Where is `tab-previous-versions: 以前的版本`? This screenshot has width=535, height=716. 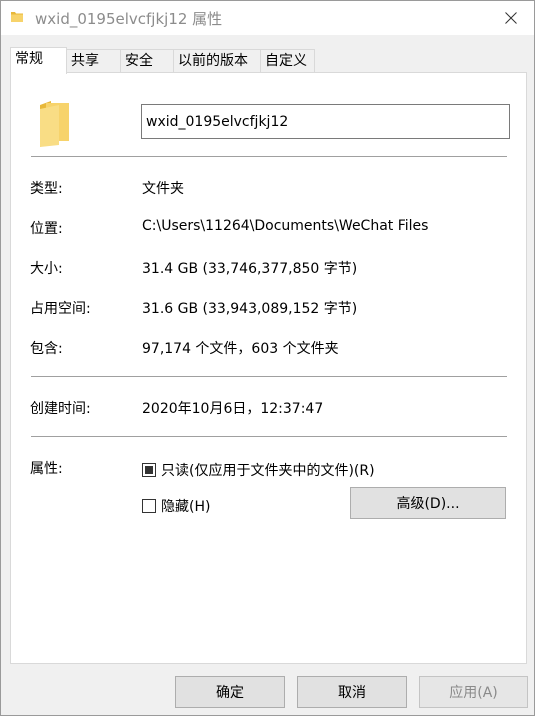 tab-previous-versions: 以前的版本 is located at coordinates (217, 61).